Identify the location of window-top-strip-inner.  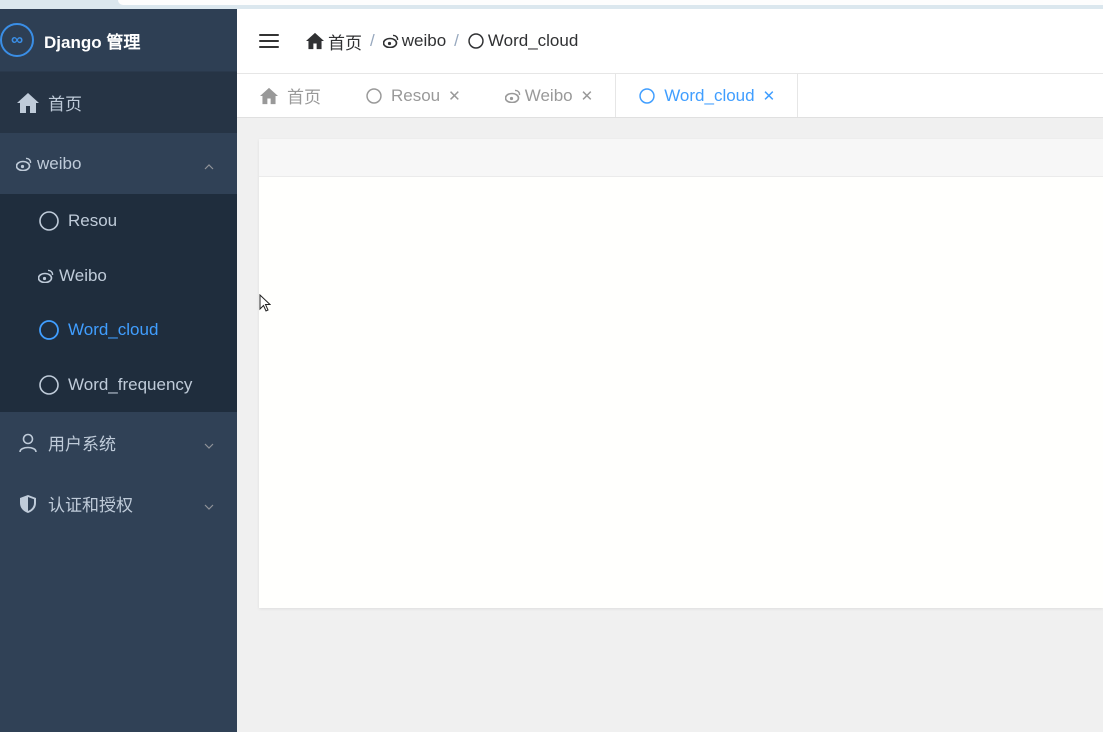
(610, 2).